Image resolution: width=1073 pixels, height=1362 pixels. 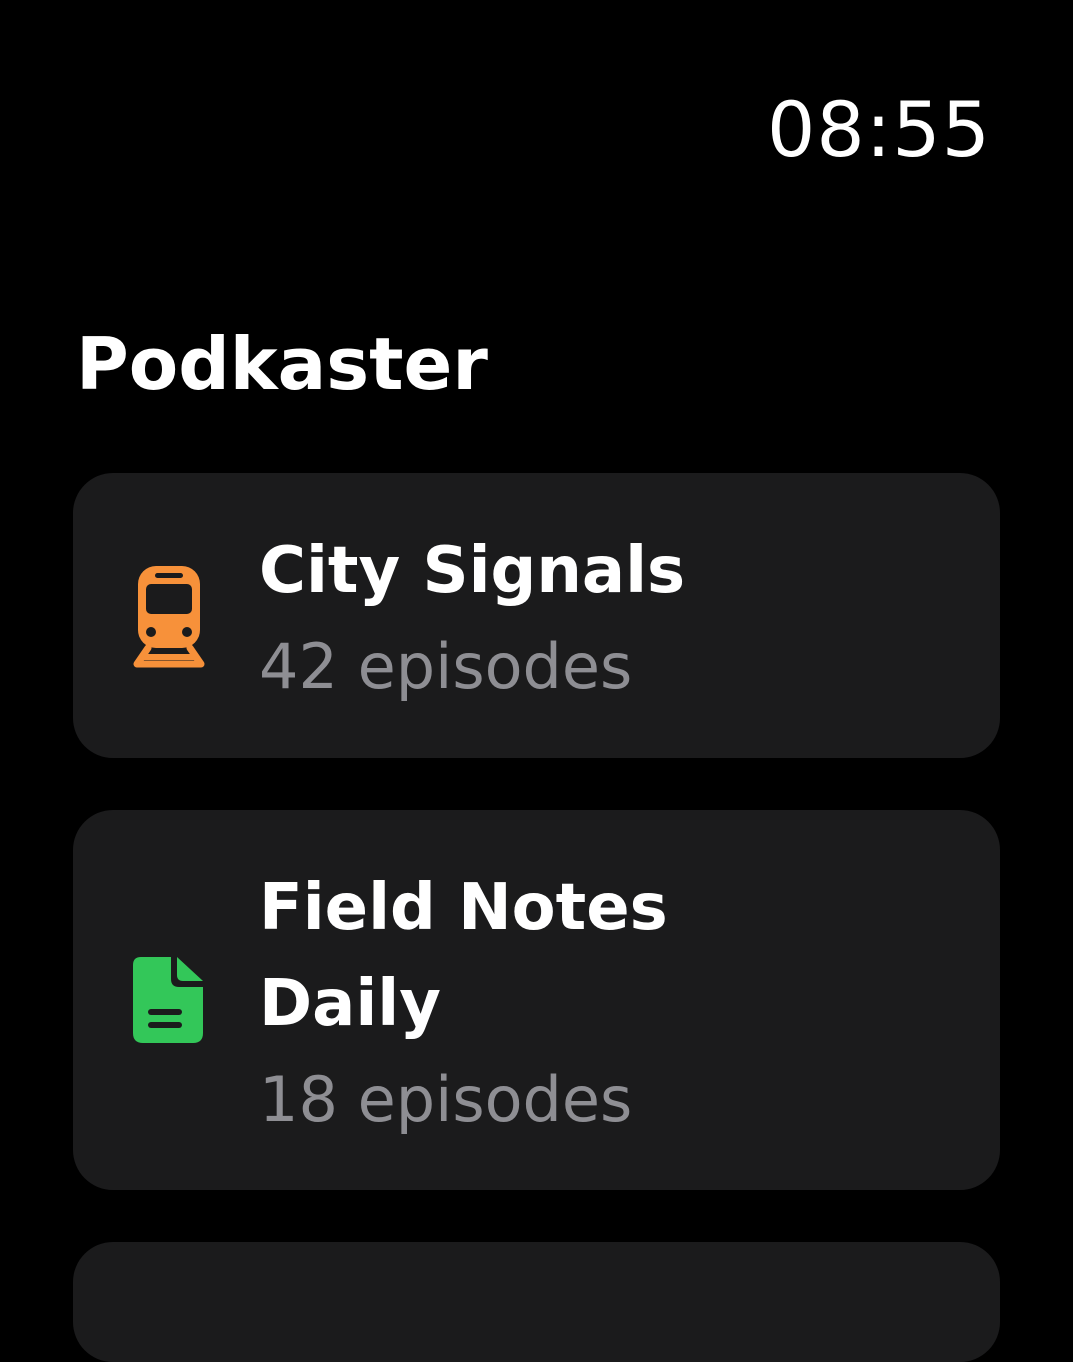 I want to click on train-icon, so click(x=175, y=616).